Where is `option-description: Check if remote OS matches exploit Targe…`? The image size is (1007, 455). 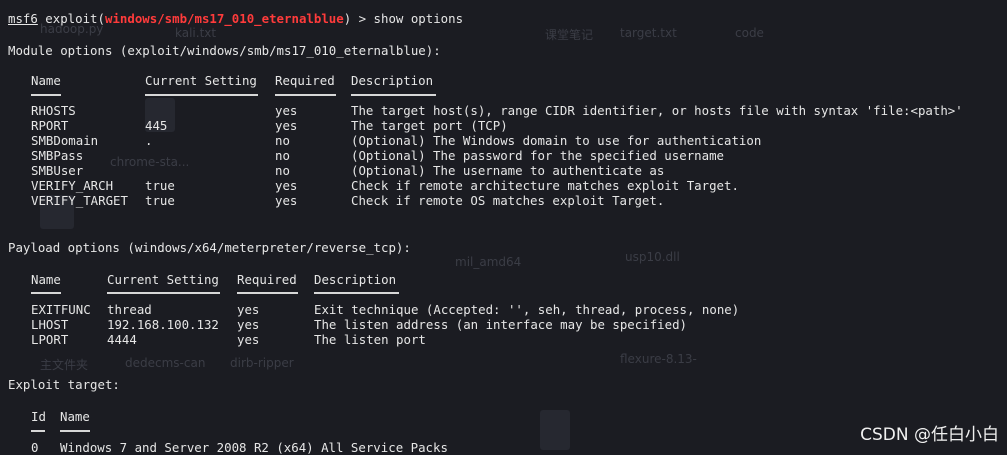 option-description: Check if remote OS matches exploit Targe… is located at coordinates (508, 200).